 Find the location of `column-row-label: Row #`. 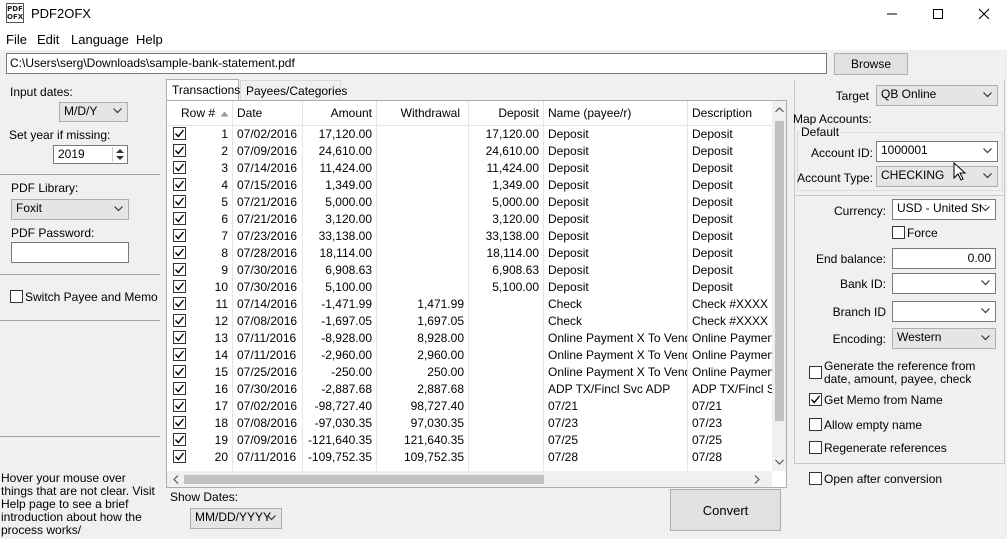

column-row-label: Row # is located at coordinates (198, 113).